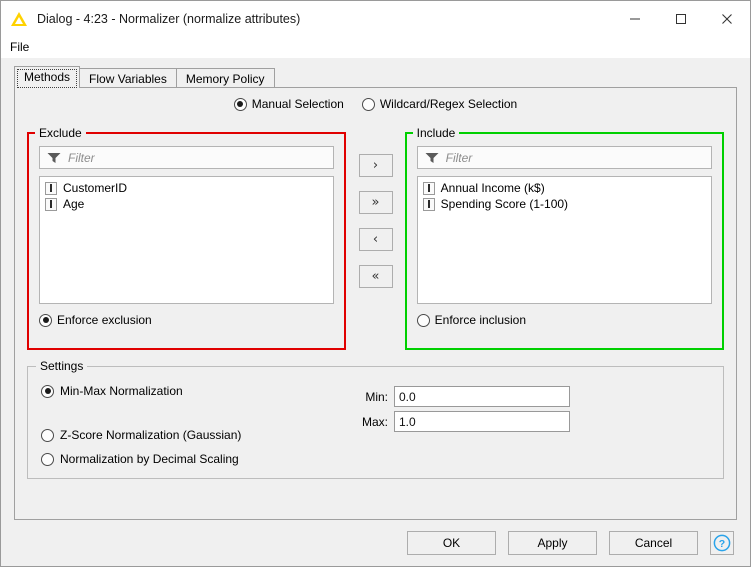 This screenshot has width=751, height=567. Describe the element at coordinates (62, 366) in the screenshot. I see `settings-legend: Settings` at that location.